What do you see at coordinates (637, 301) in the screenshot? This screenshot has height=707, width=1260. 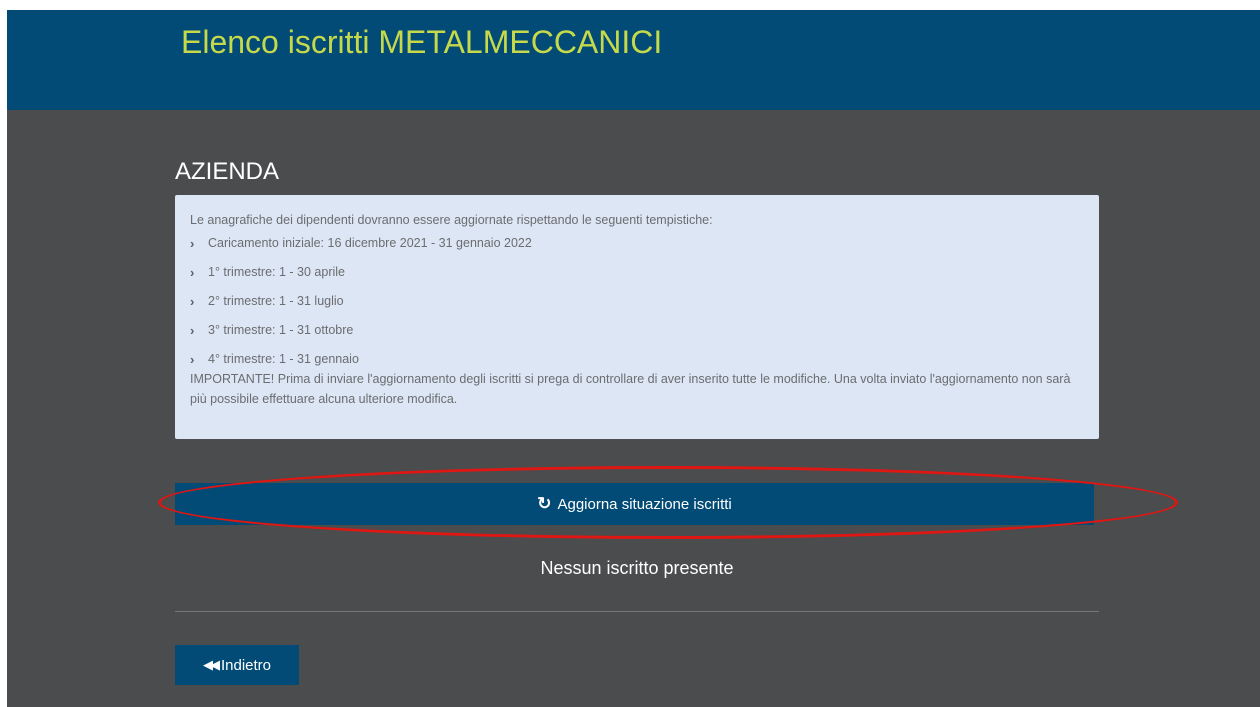 I see `list-item: › 2° trimestre: 1 - 31 luglio` at bounding box center [637, 301].